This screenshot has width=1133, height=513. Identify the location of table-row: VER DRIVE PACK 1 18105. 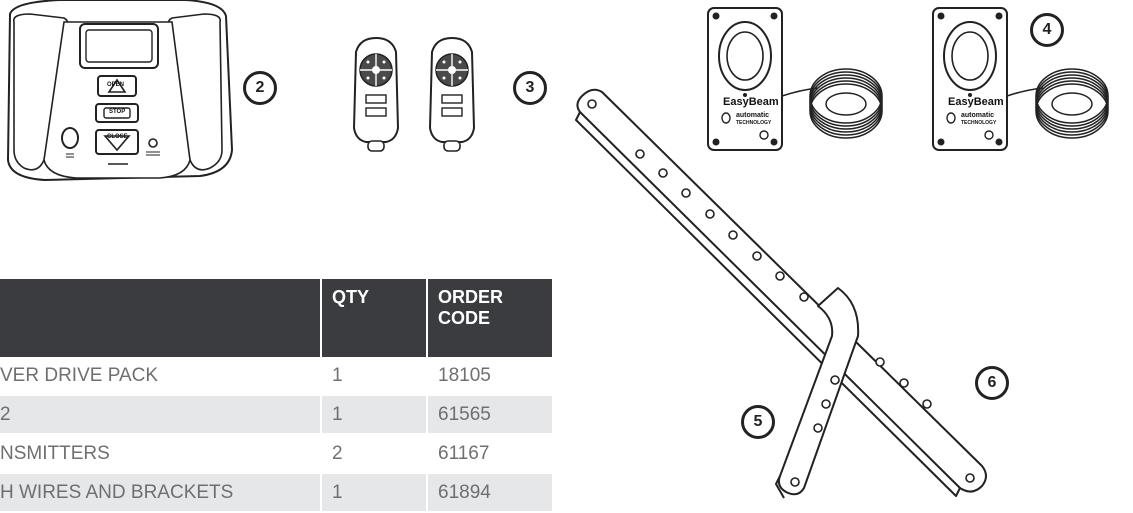
(276, 376).